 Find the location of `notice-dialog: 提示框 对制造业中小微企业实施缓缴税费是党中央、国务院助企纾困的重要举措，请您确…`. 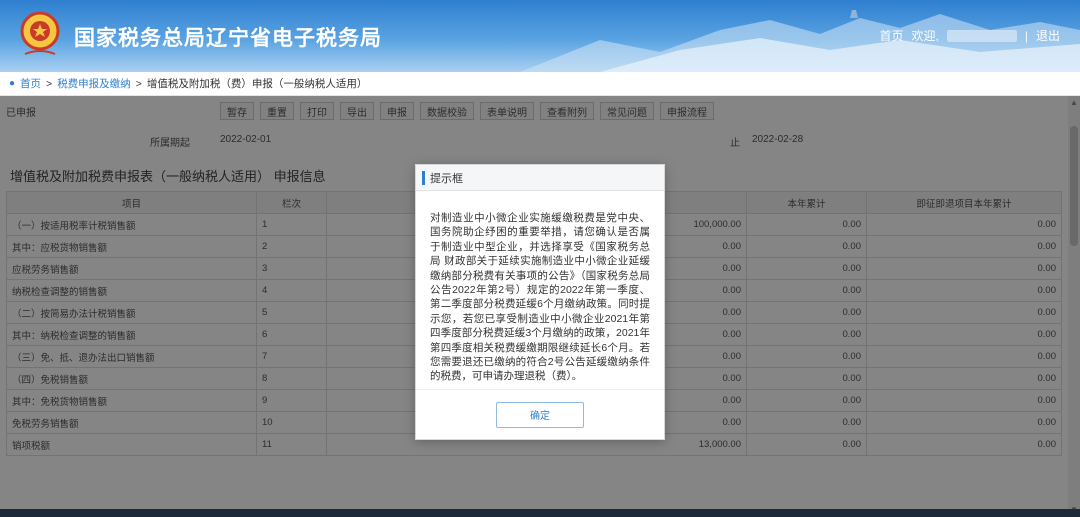

notice-dialog: 提示框 对制造业中小微企业实施缓缴税费是党中央、国务院助企纾困的重要举措，请您确… is located at coordinates (540, 302).